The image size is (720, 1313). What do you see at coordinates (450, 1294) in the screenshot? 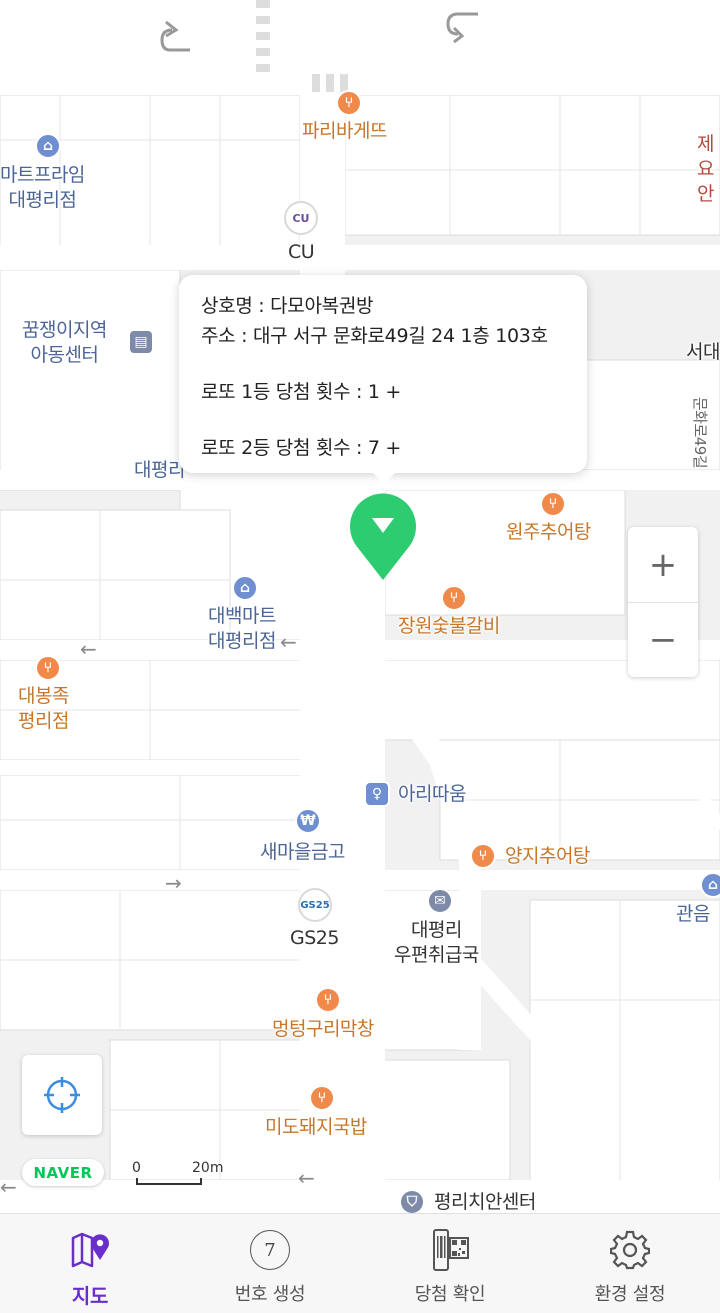
I see `tab-label: 당첨 확인` at bounding box center [450, 1294].